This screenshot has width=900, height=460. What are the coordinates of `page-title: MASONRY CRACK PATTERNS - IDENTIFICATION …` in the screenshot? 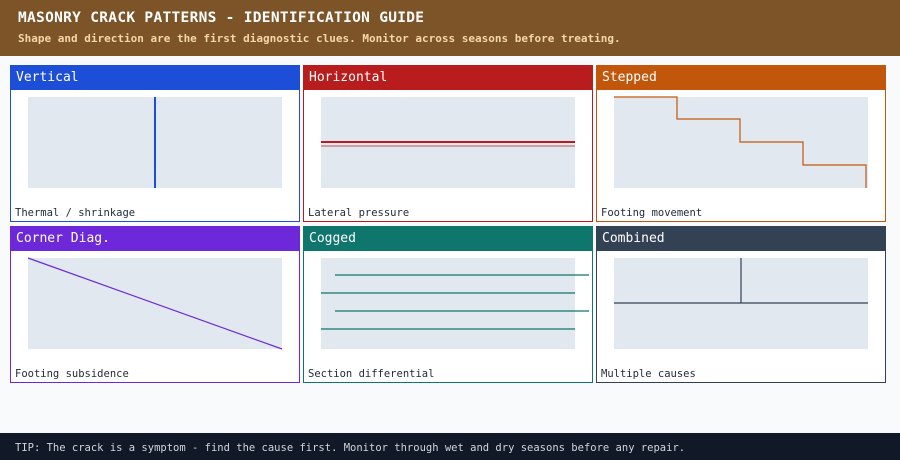 It's located at (221, 18).